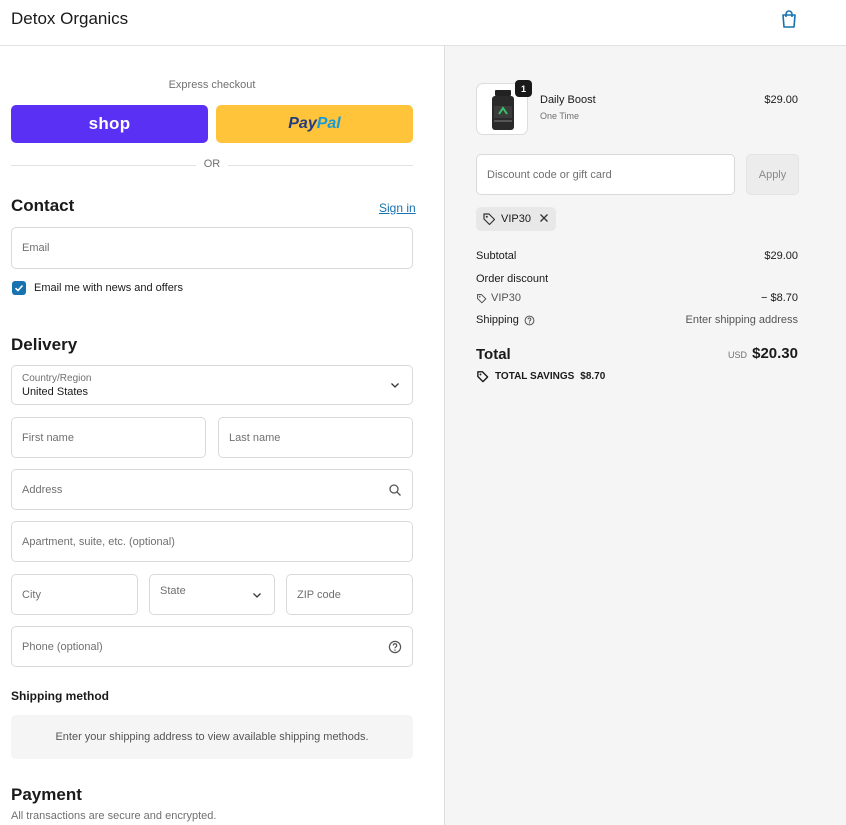  What do you see at coordinates (43, 205) in the screenshot?
I see `contact-title: Contact` at bounding box center [43, 205].